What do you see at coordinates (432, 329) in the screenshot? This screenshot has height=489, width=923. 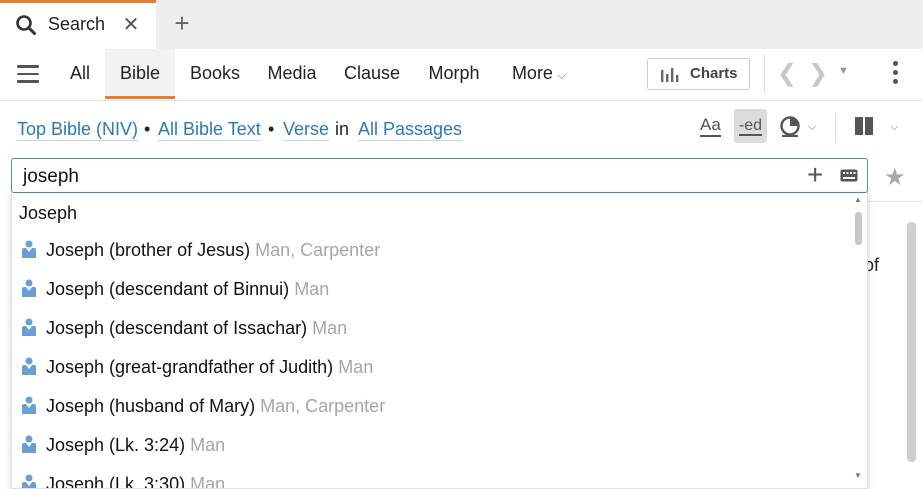 I see `suggestion-item: Joseph (descendant of Issachar) Man` at bounding box center [432, 329].